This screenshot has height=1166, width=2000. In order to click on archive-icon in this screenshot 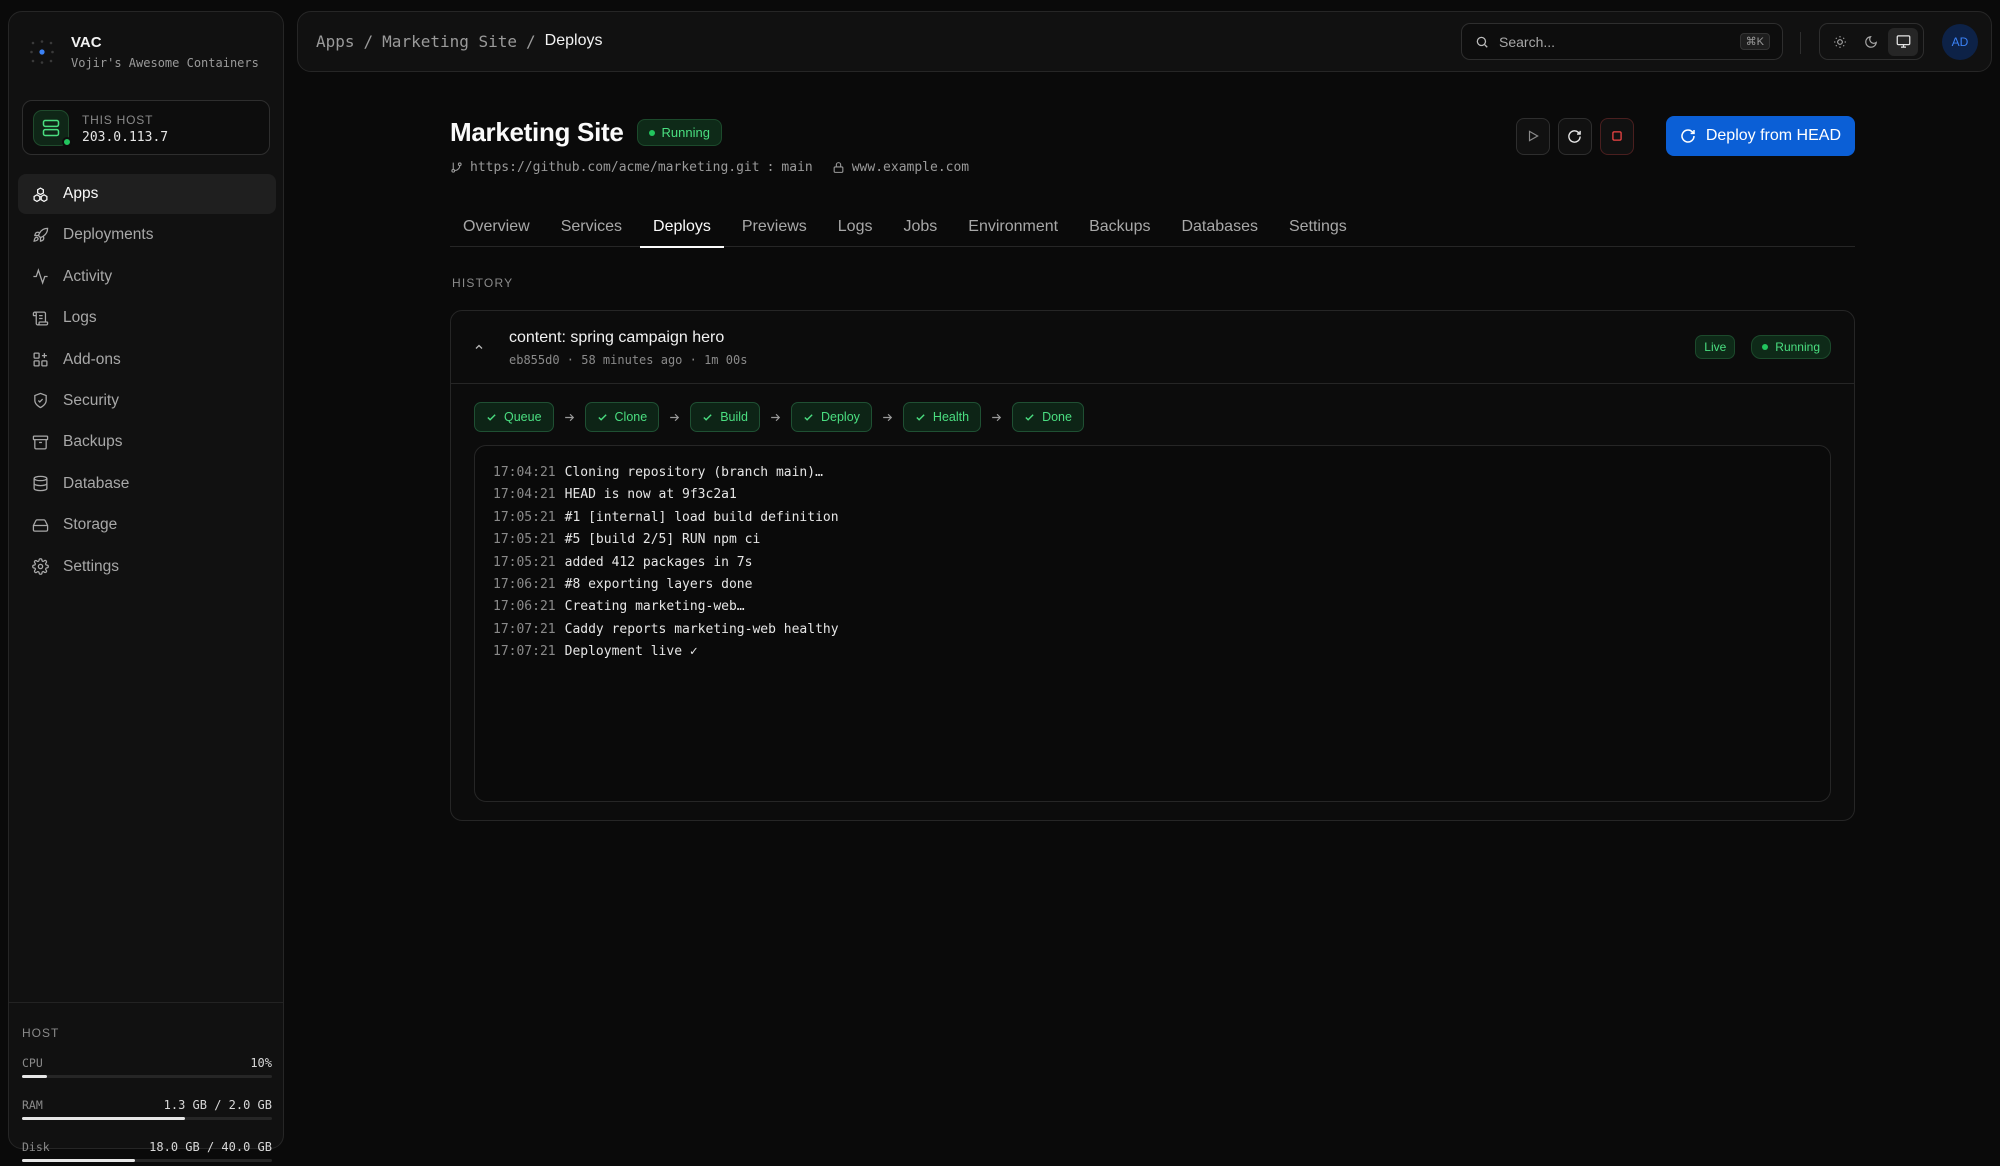, I will do `click(40, 442)`.